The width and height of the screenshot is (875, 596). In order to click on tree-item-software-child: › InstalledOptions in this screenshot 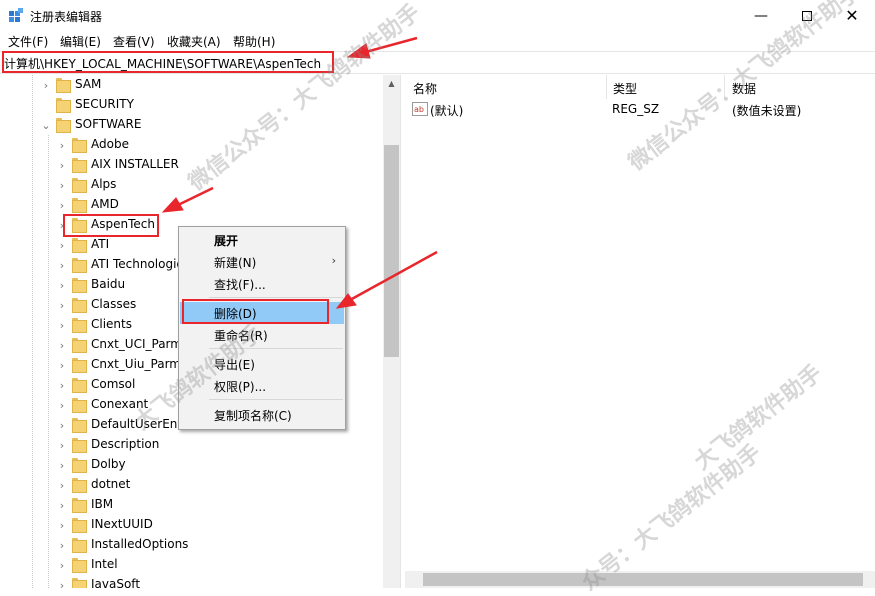, I will do `click(190, 545)`.